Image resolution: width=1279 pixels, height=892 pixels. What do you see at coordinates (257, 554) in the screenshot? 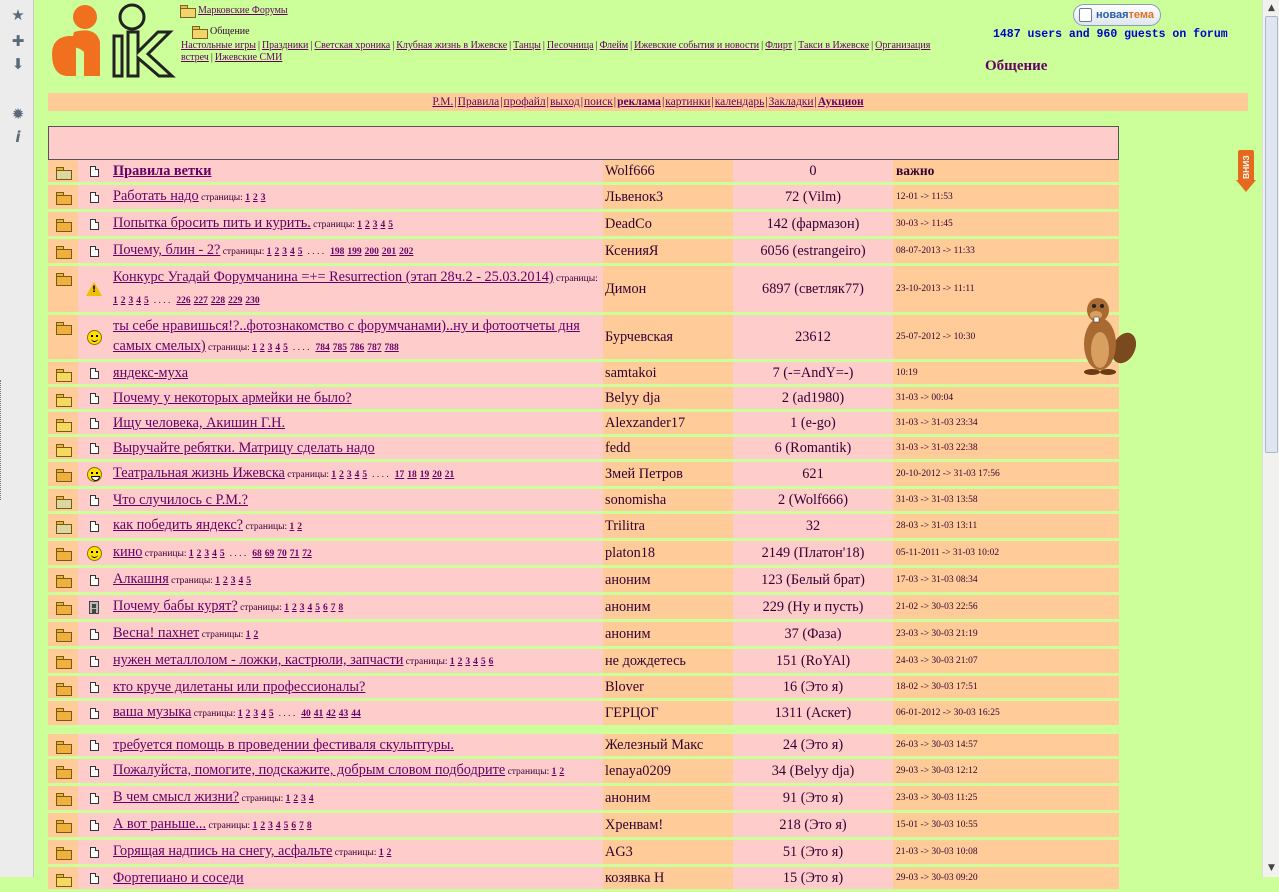
I see `page-link: 68` at bounding box center [257, 554].